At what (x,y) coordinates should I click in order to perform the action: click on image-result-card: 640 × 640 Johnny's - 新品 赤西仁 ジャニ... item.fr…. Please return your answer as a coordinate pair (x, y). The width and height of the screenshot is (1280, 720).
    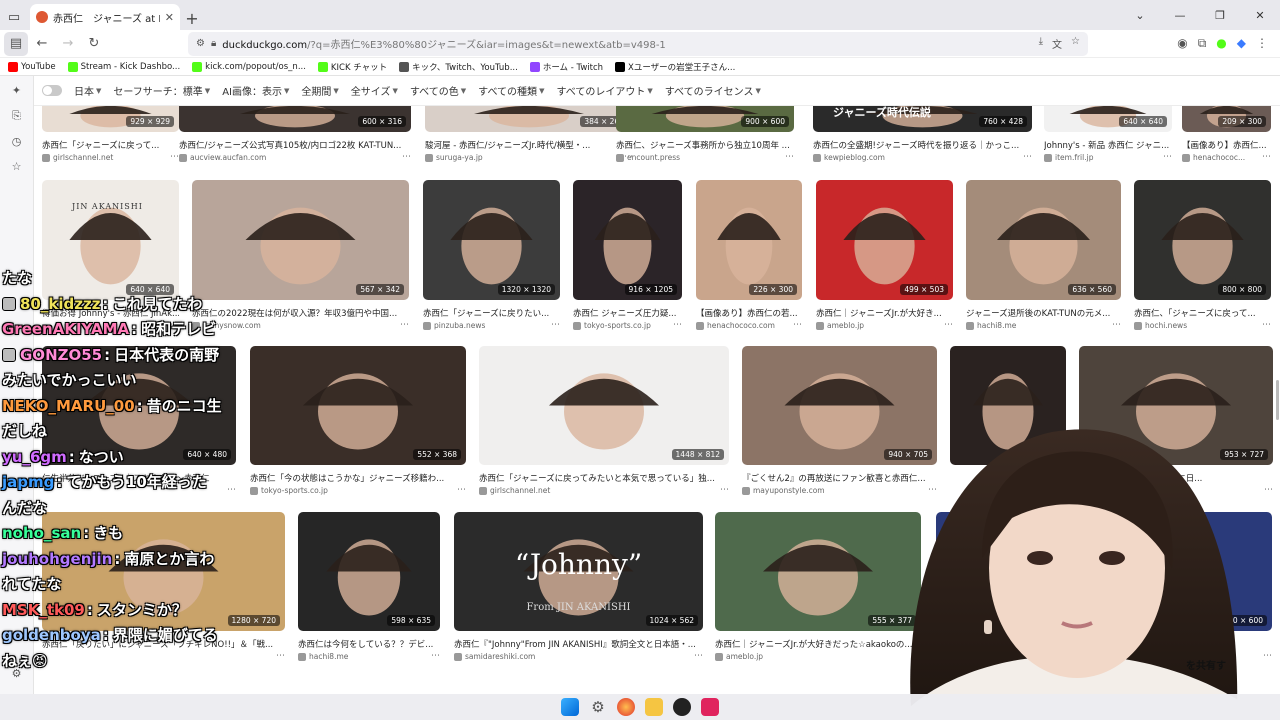
    Looking at the image, I should click on (1108, 139).